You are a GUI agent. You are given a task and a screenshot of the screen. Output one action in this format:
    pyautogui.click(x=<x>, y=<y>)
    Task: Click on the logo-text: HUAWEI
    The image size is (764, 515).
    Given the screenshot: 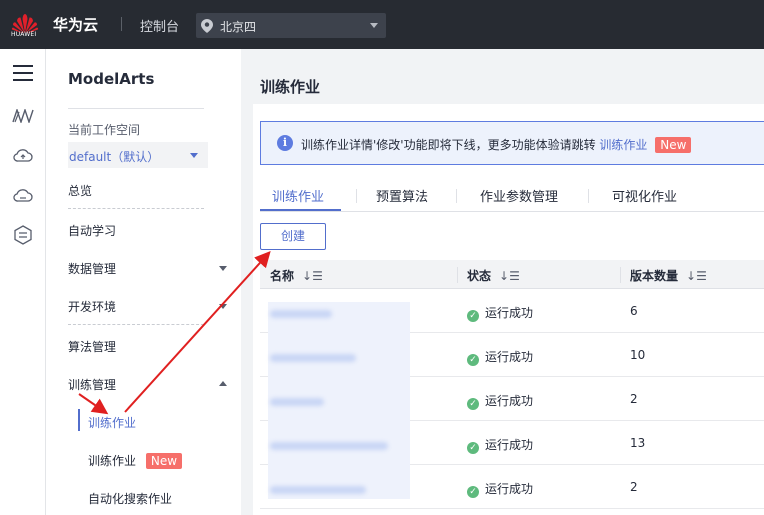 What is the action you would take?
    pyautogui.click(x=24, y=34)
    